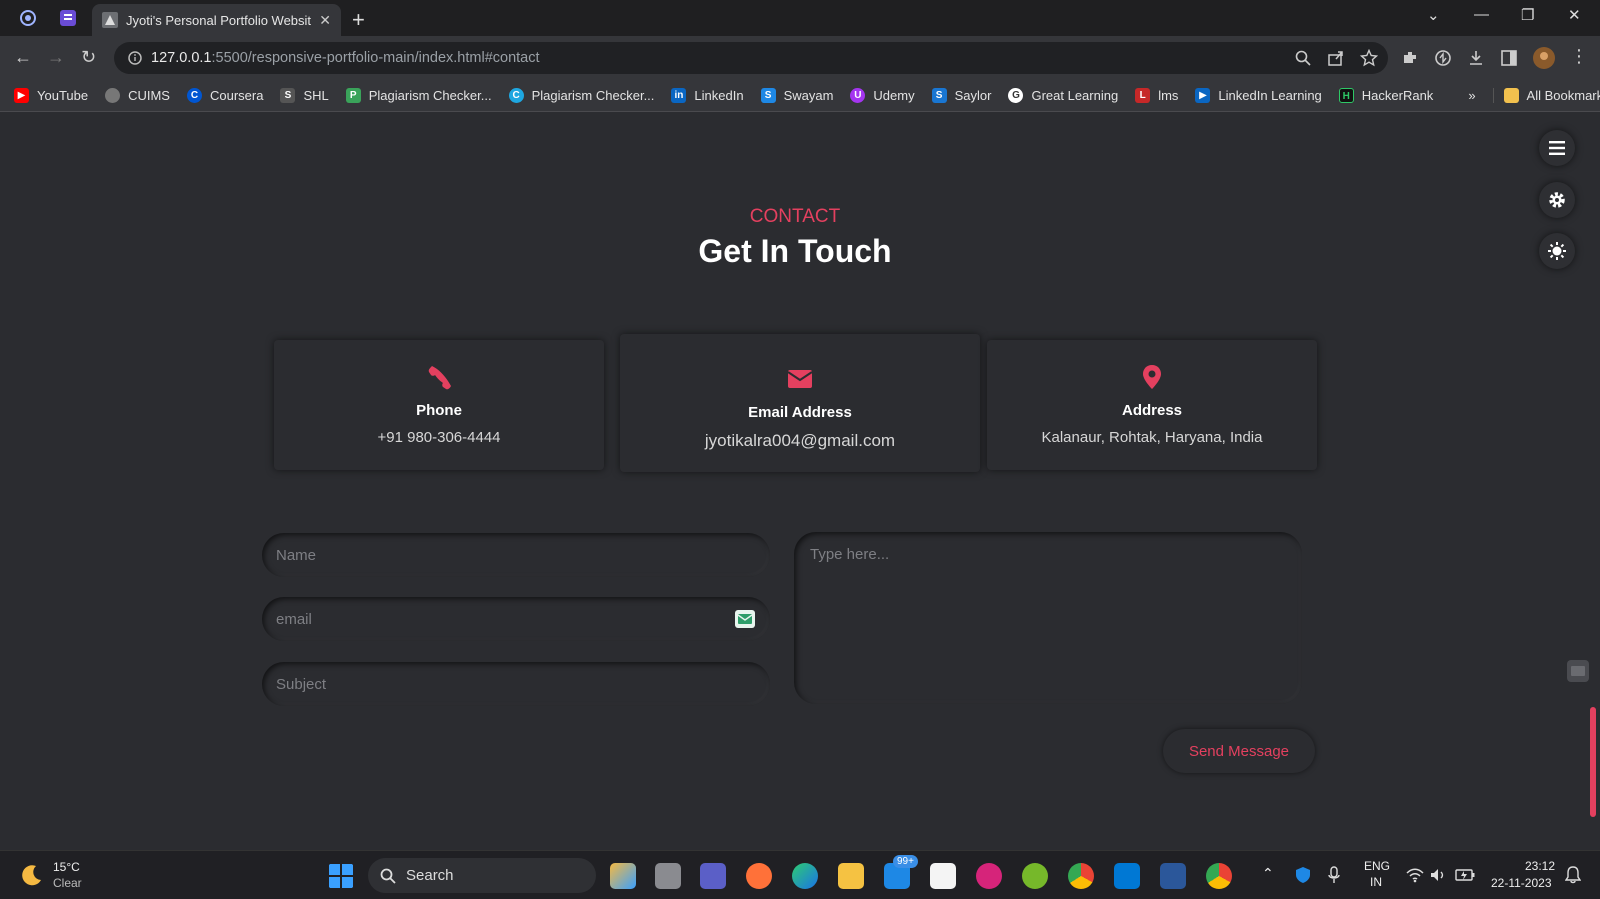  Describe the element at coordinates (800, 440) in the screenshot. I see `email-value: jyotikalra004@gmail.com` at that location.